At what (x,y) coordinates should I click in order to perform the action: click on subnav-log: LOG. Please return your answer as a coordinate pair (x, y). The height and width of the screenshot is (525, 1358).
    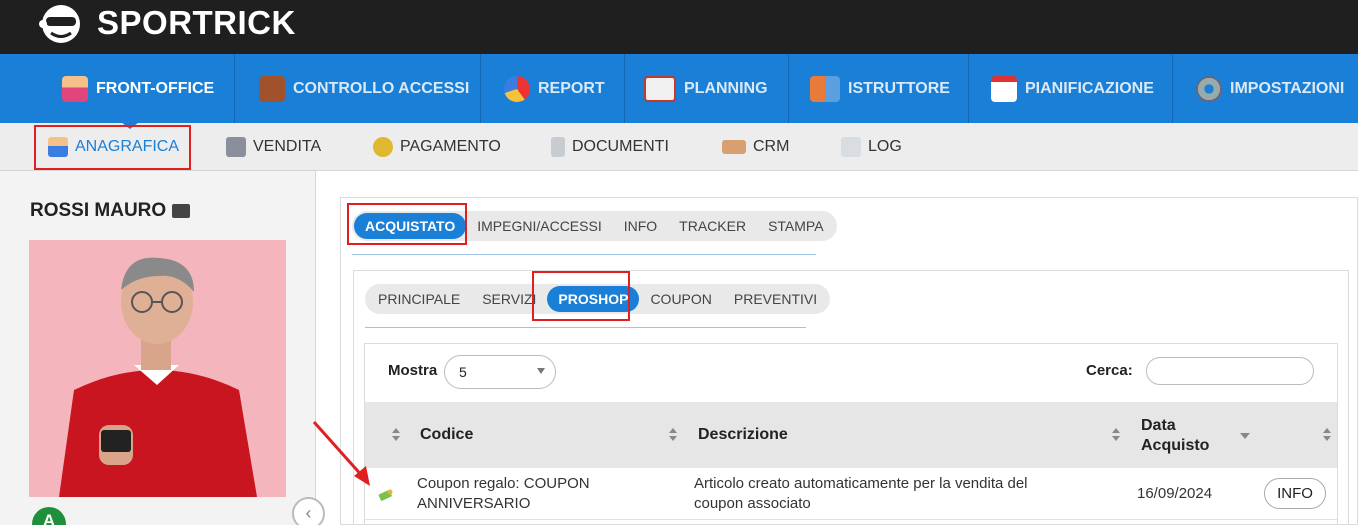
    Looking at the image, I should click on (871, 147).